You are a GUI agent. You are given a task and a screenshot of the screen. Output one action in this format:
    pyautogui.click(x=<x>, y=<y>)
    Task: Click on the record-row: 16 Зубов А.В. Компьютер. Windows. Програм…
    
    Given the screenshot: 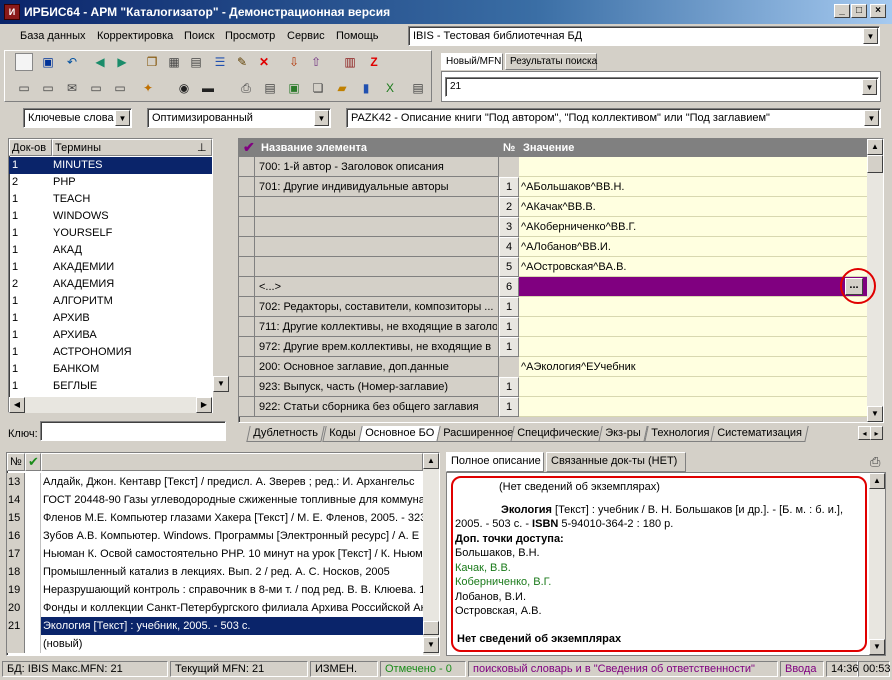 What is the action you would take?
    pyautogui.click(x=215, y=536)
    